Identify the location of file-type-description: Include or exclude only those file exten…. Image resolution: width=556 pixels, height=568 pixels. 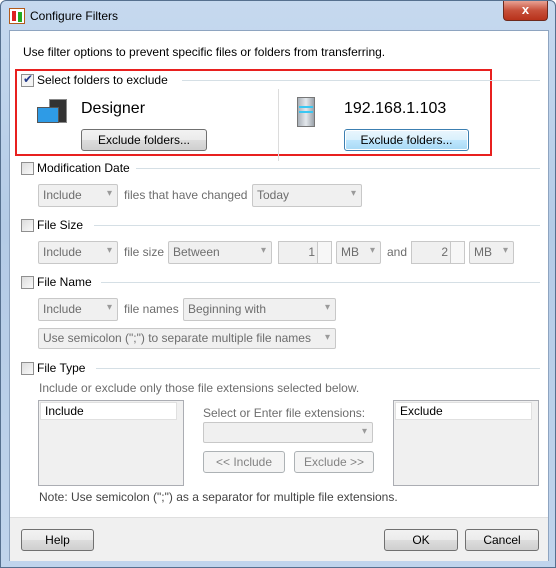
(199, 388).